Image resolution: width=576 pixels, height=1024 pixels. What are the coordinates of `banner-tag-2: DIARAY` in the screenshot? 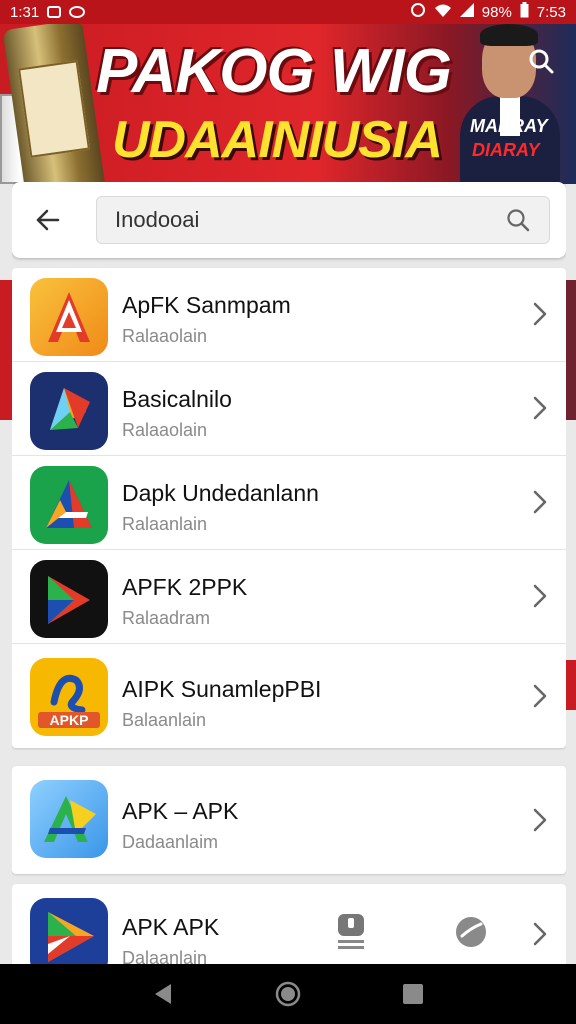 It's located at (506, 150).